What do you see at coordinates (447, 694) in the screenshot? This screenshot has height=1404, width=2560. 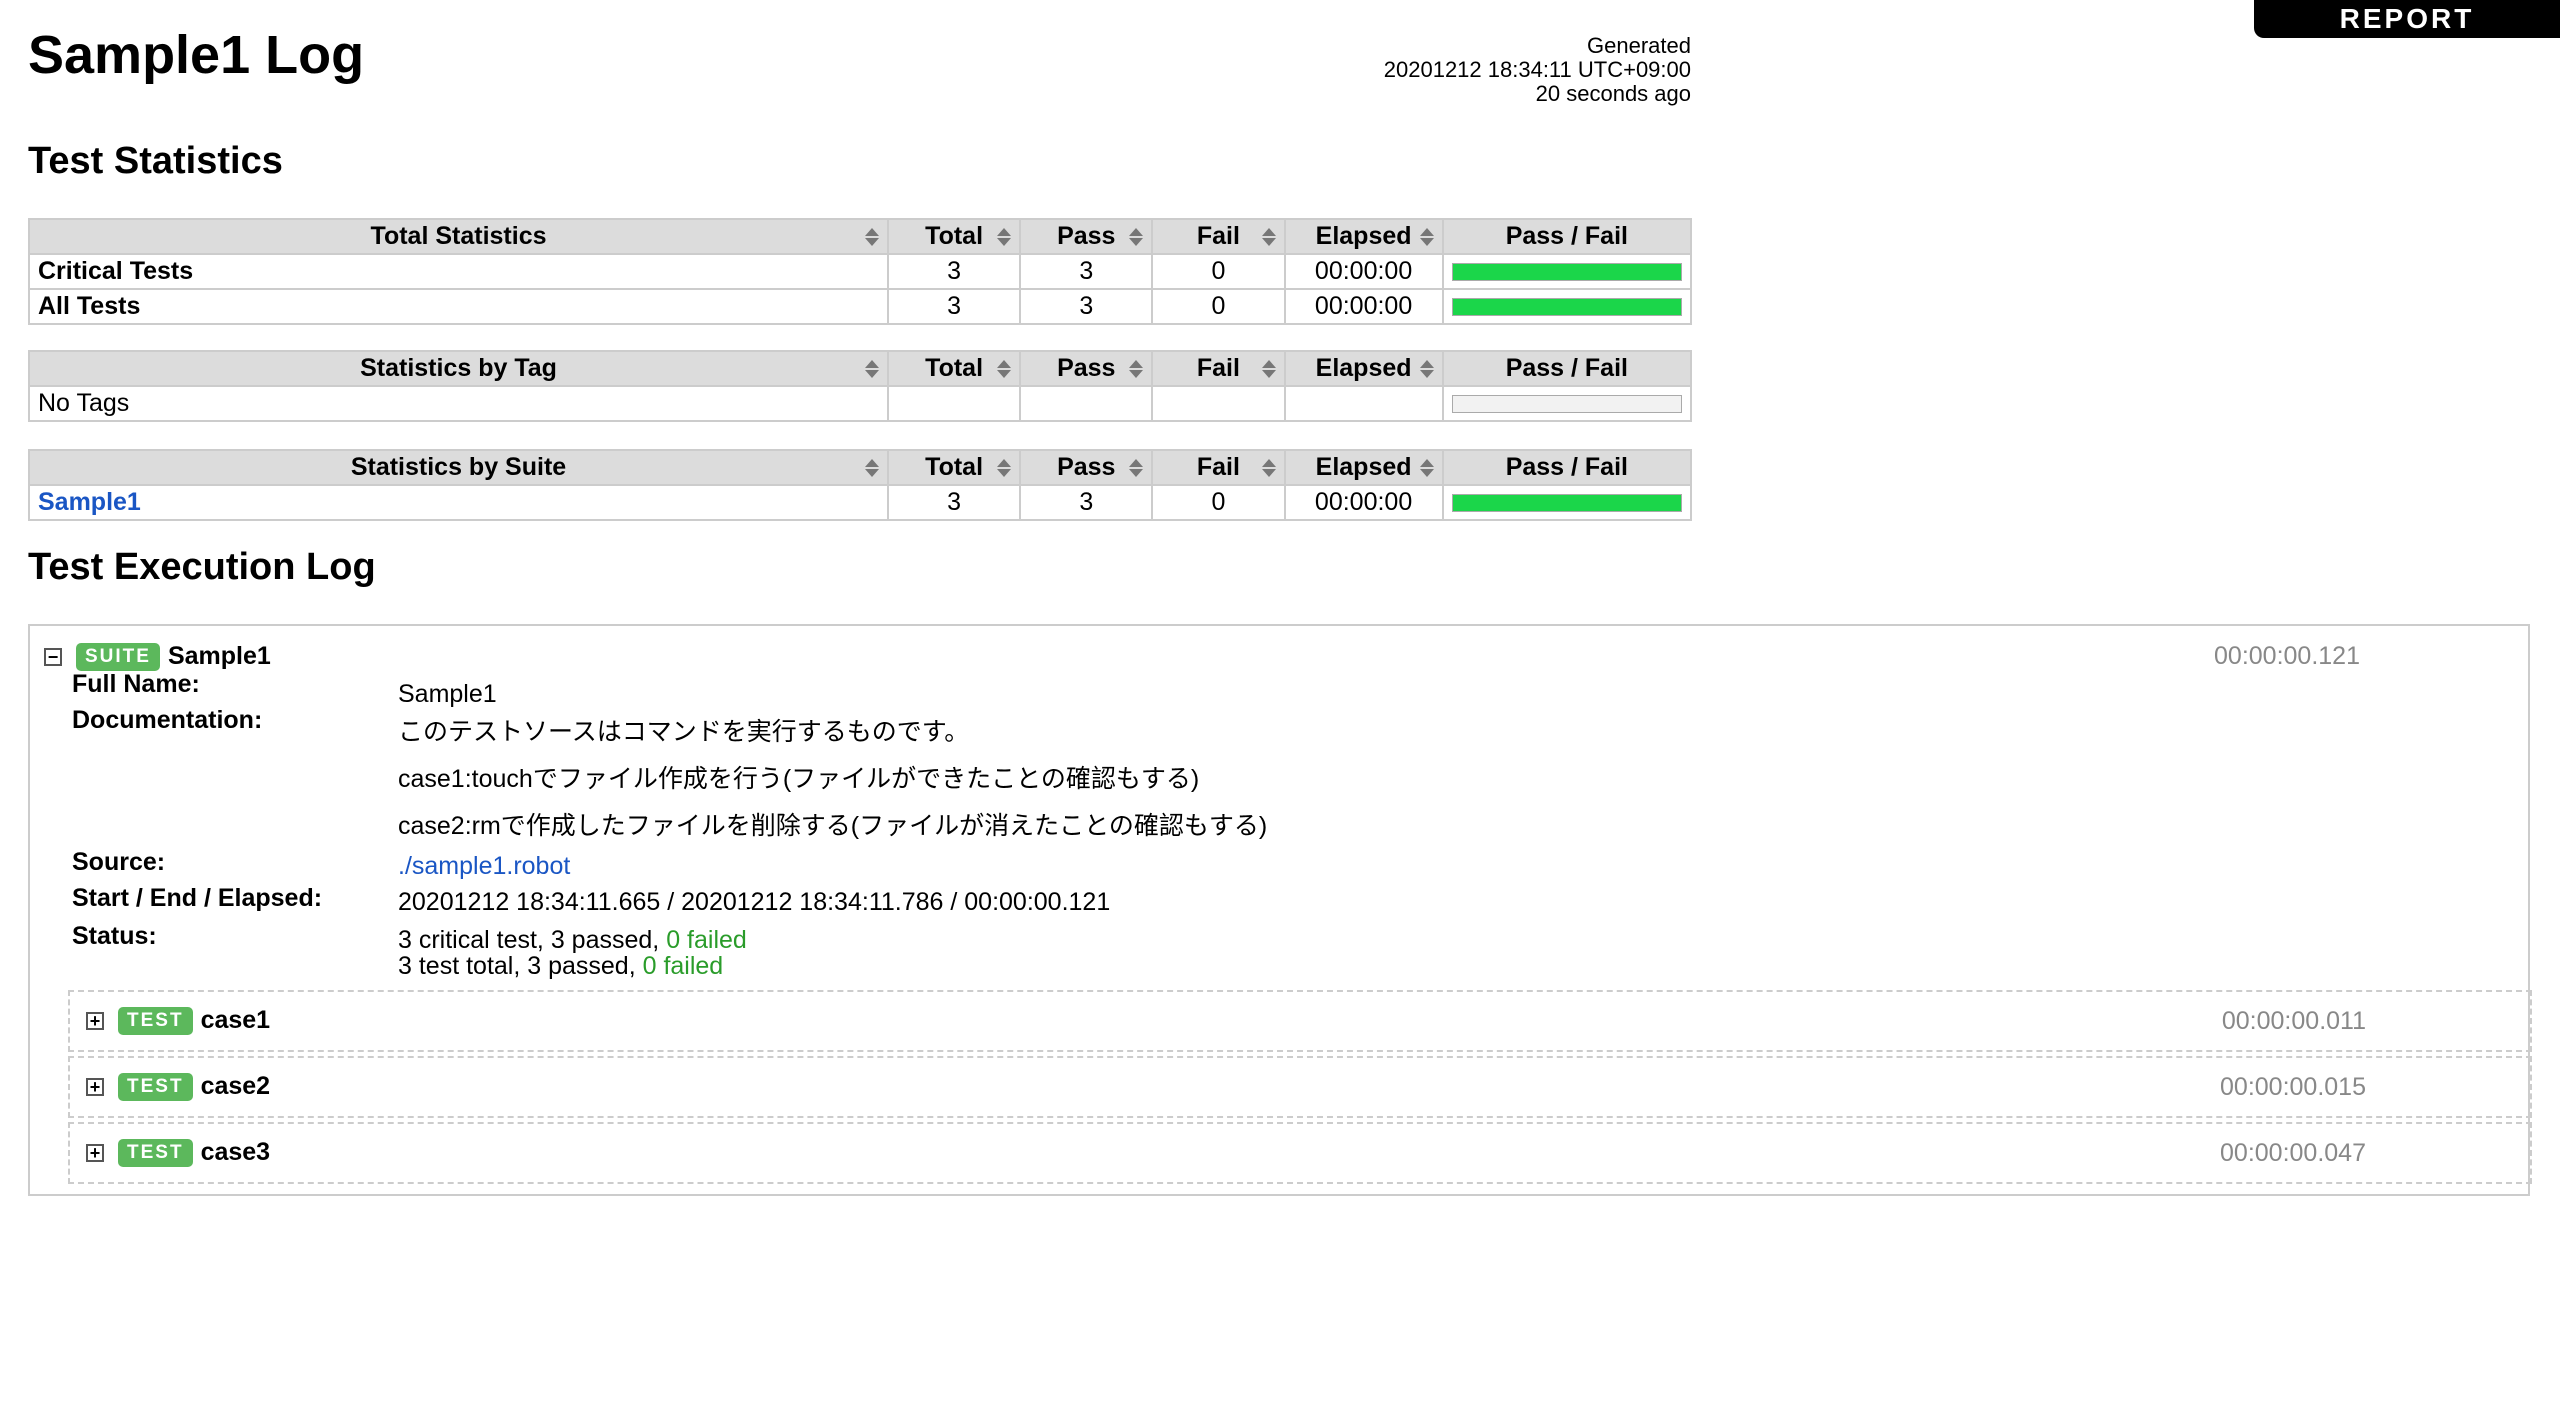 I see `full-name-value: Sample1` at bounding box center [447, 694].